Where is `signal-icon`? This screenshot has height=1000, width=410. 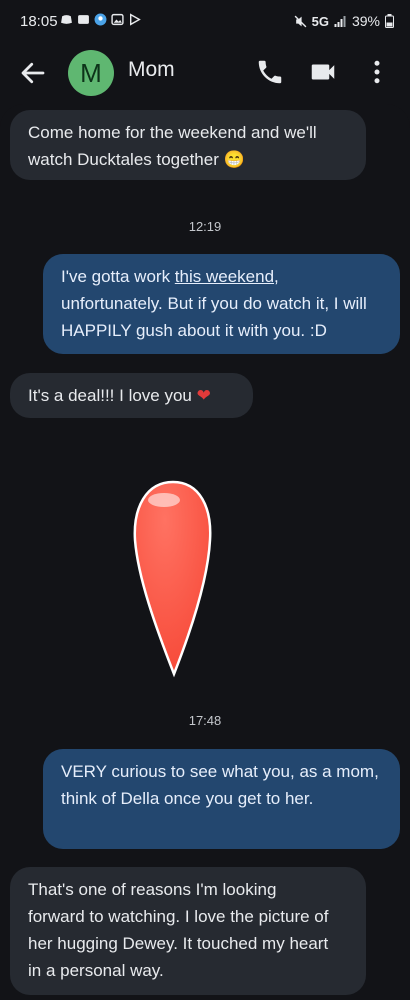 signal-icon is located at coordinates (340, 21).